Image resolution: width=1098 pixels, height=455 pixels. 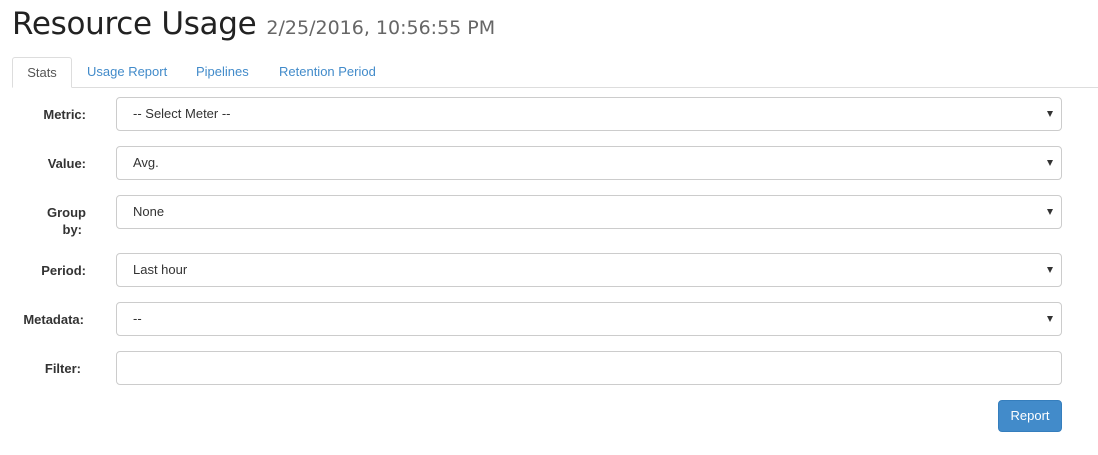 I want to click on group-by-select-value: None, so click(x=149, y=211).